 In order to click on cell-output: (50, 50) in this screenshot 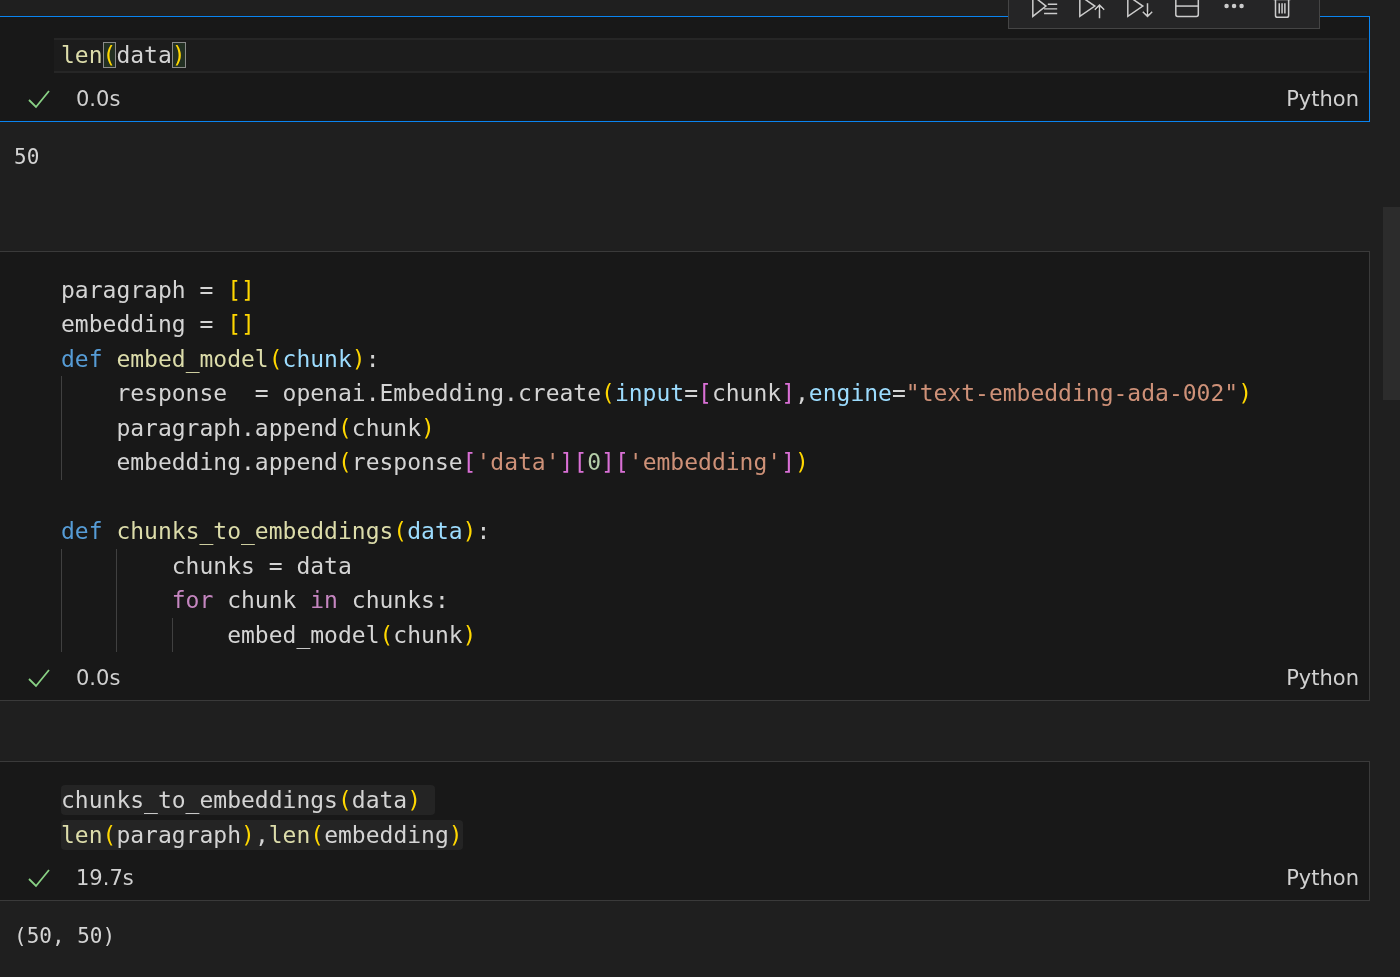, I will do `click(65, 936)`.